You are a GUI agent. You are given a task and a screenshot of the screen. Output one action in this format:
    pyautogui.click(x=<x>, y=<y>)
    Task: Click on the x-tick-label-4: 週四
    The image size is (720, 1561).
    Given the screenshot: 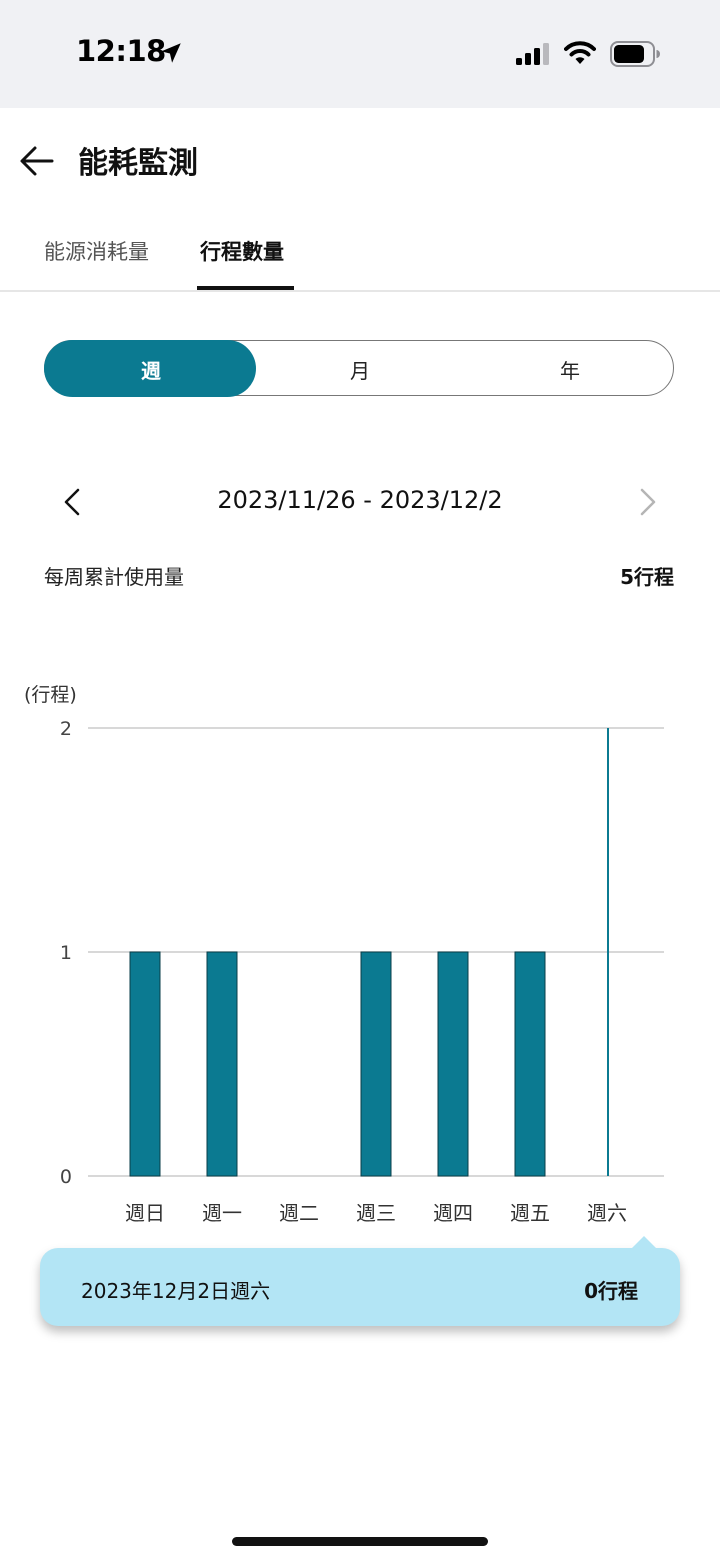 What is the action you would take?
    pyautogui.click(x=453, y=1213)
    